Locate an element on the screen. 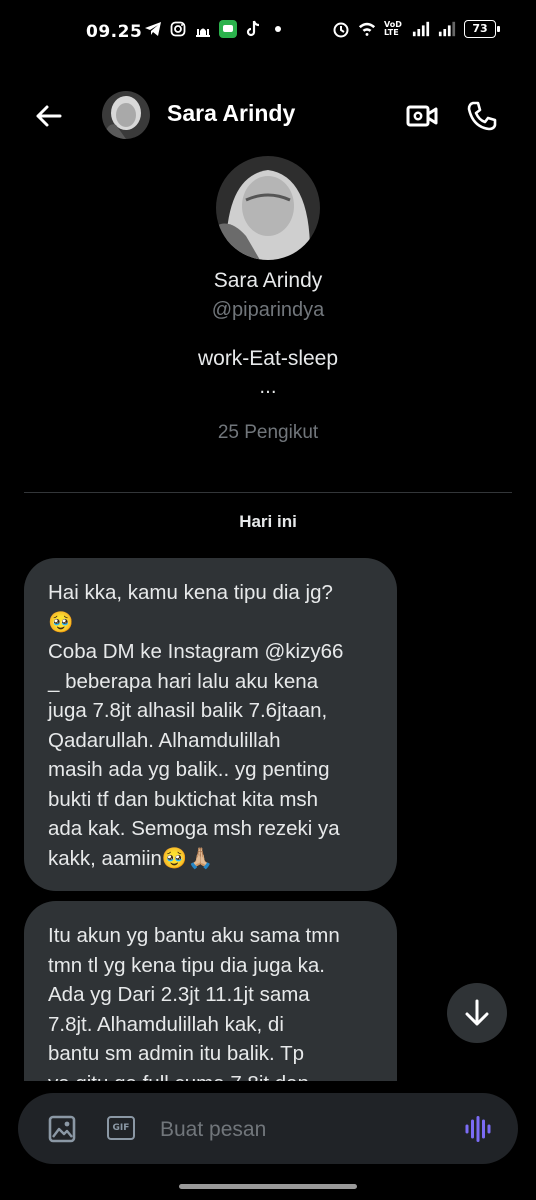  phone-icon is located at coordinates (482, 116).